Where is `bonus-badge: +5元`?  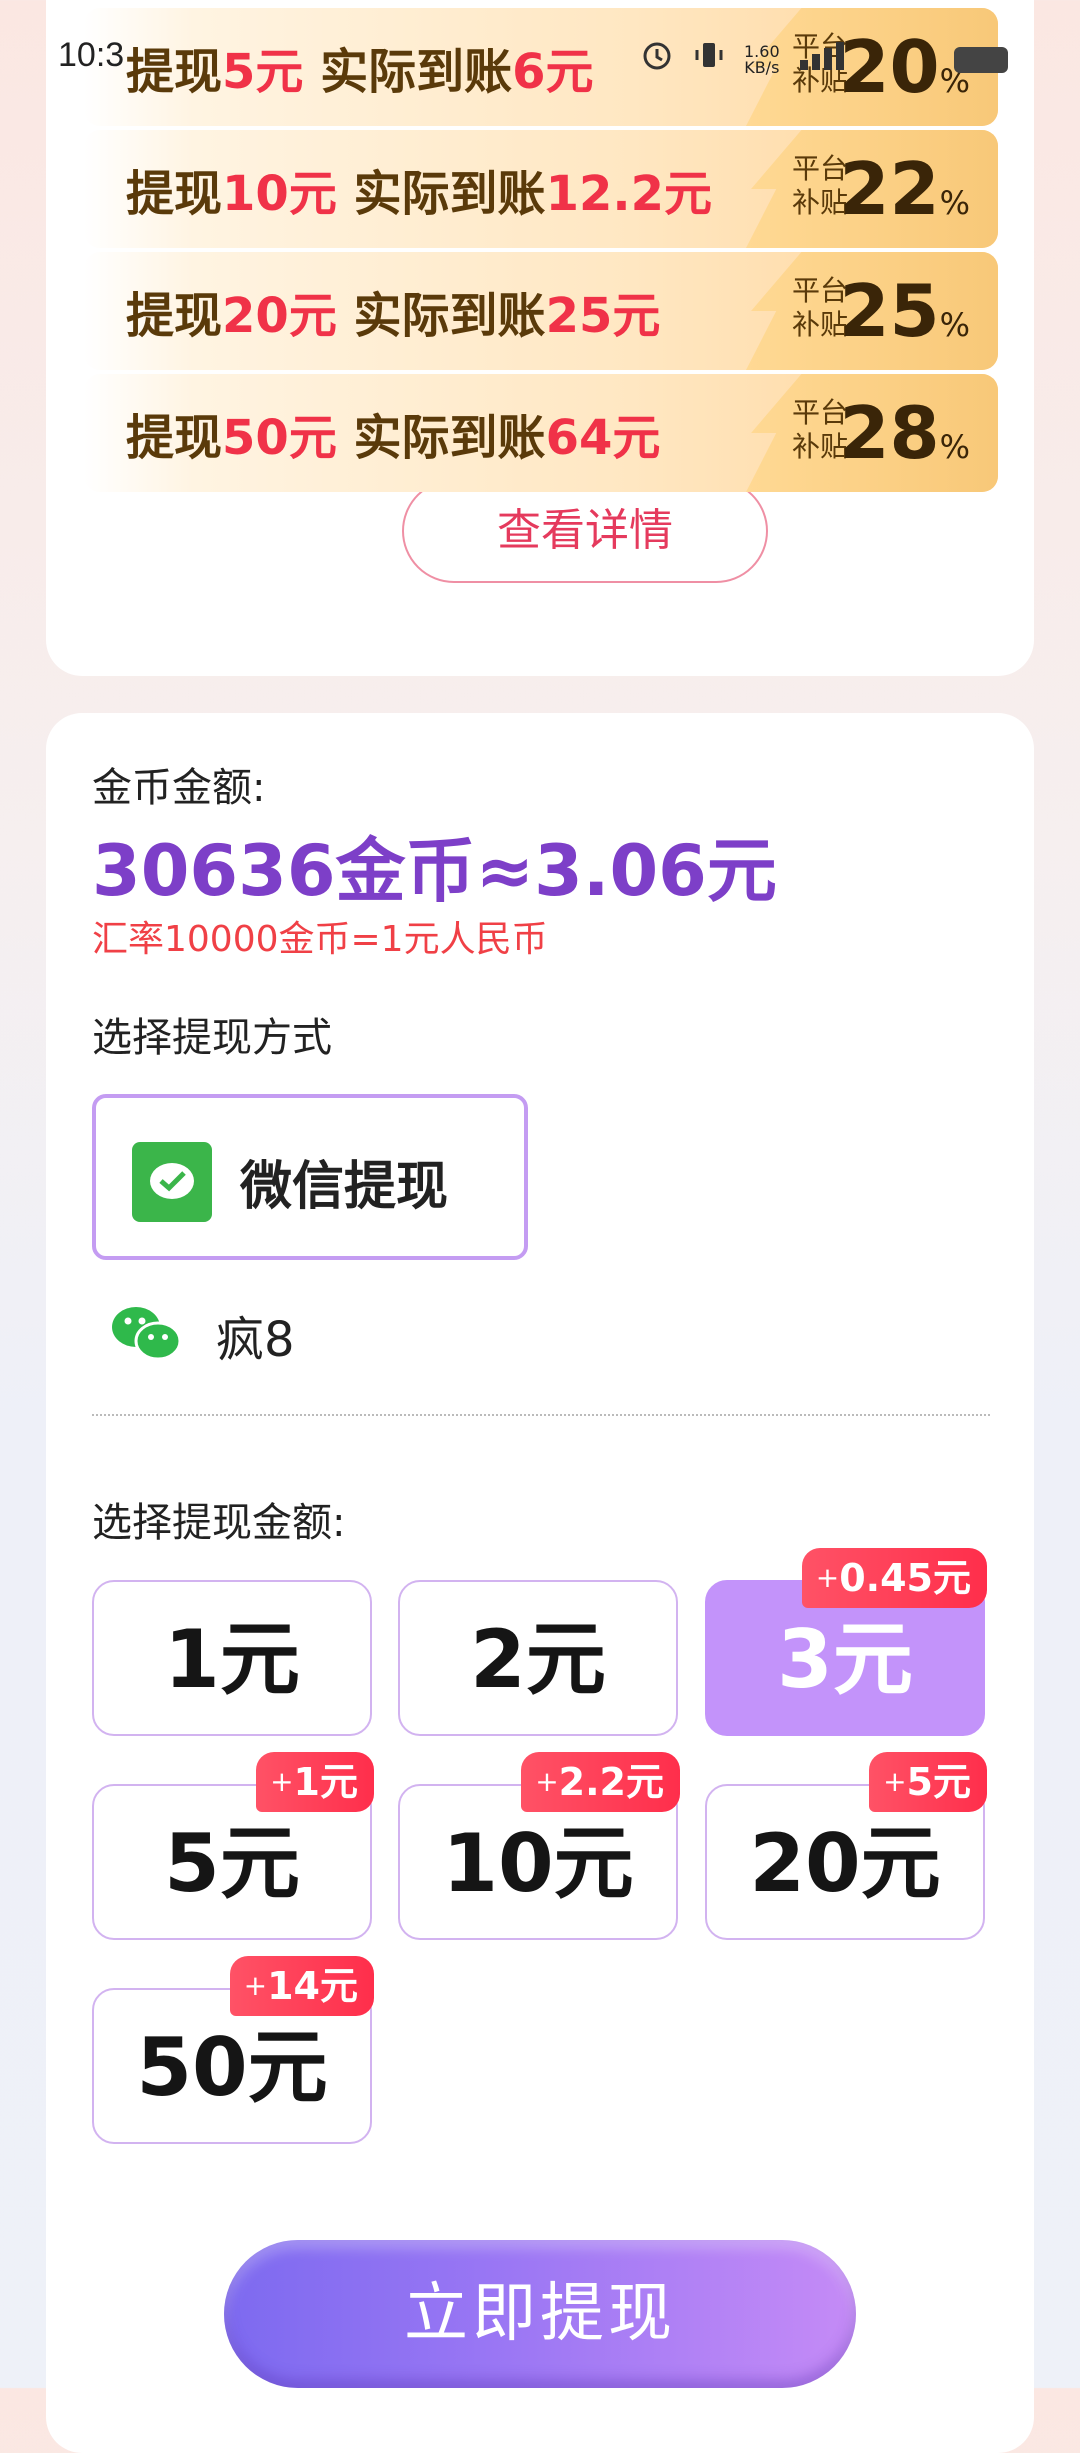 bonus-badge: +5元 is located at coordinates (928, 1782).